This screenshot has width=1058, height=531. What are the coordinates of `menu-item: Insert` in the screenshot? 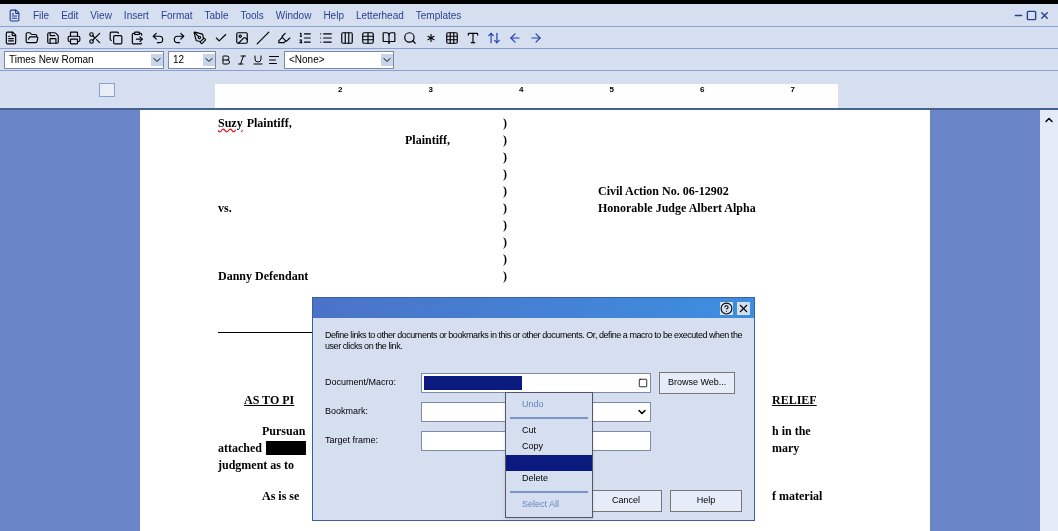 It's located at (136, 15).